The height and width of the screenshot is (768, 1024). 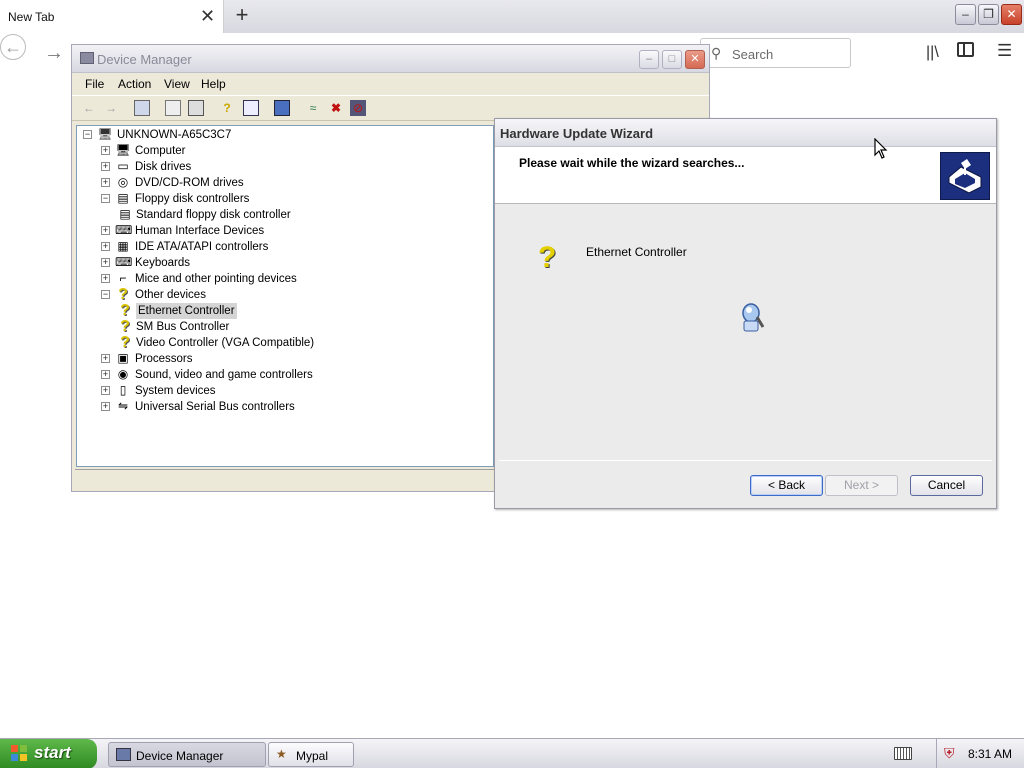 I want to click on tree-root-label: UNKNOWN-A65C3C7, so click(x=174, y=135).